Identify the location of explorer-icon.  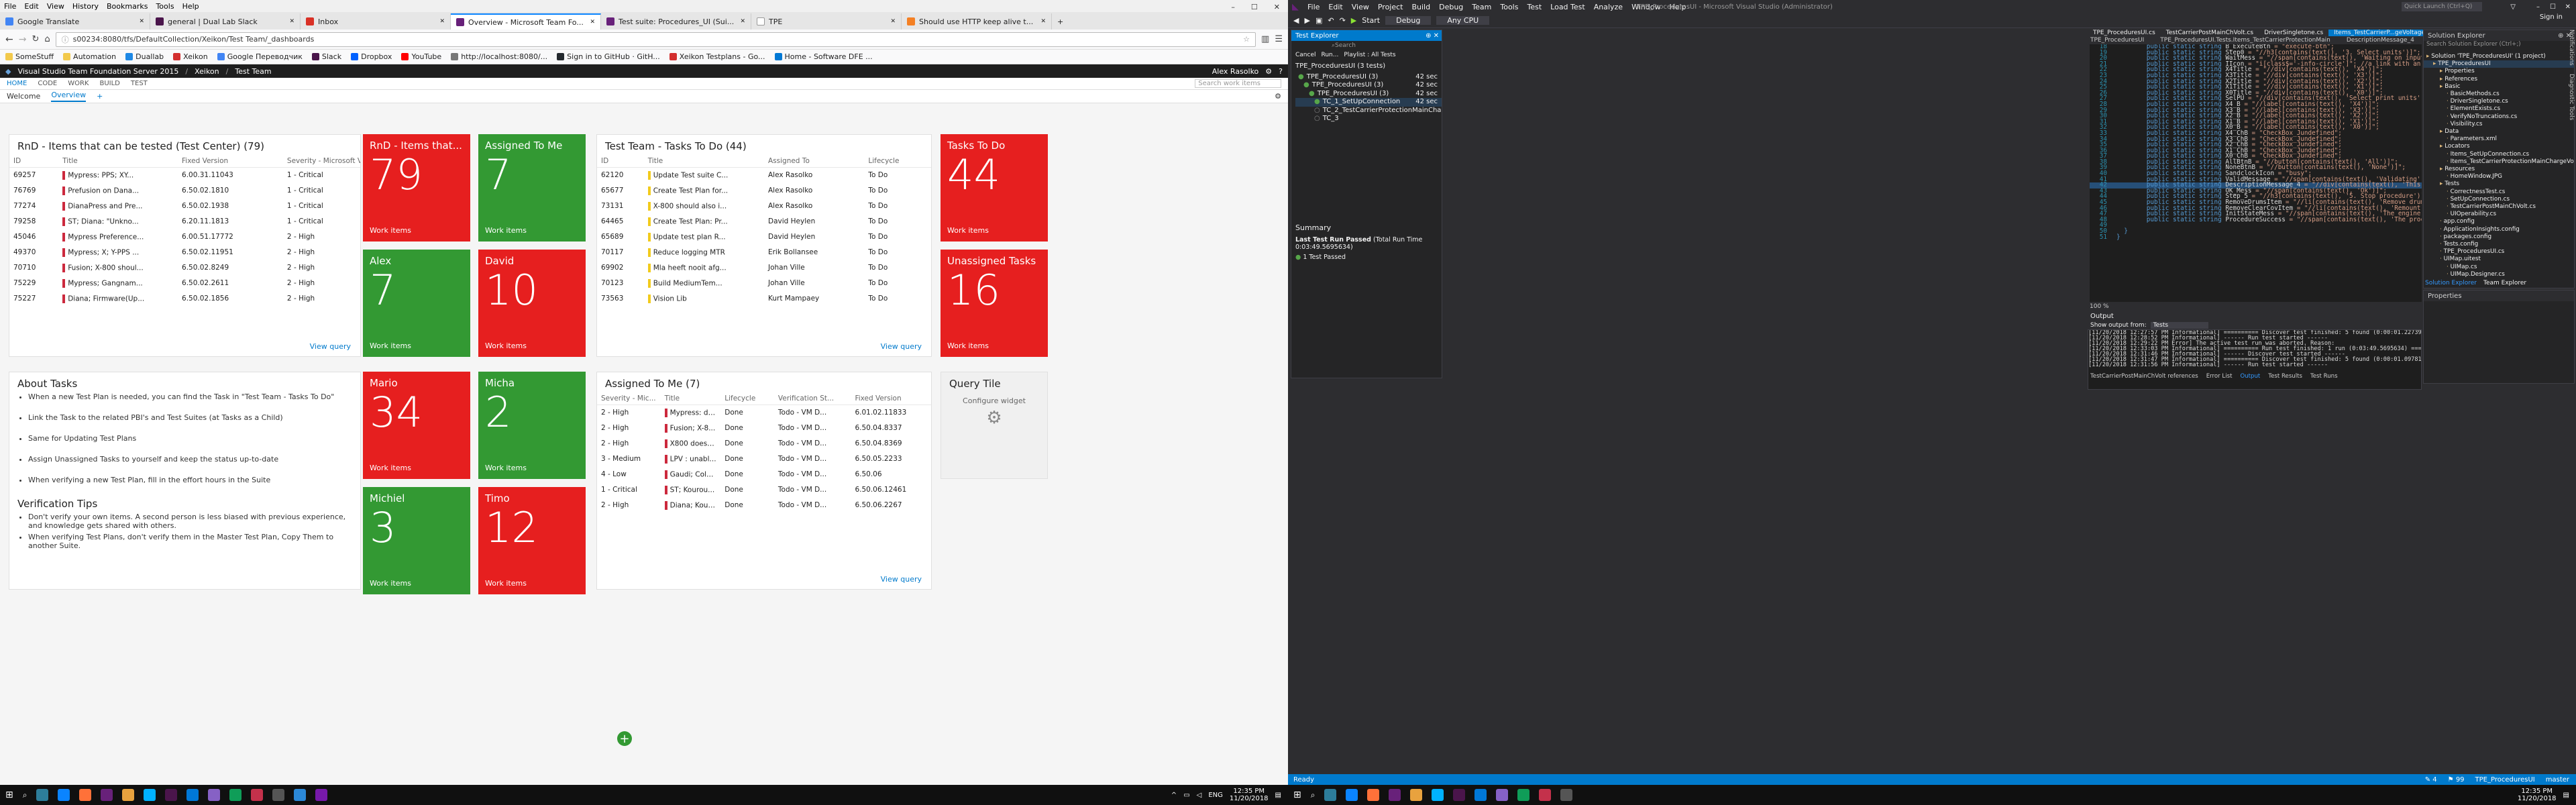
(128, 795).